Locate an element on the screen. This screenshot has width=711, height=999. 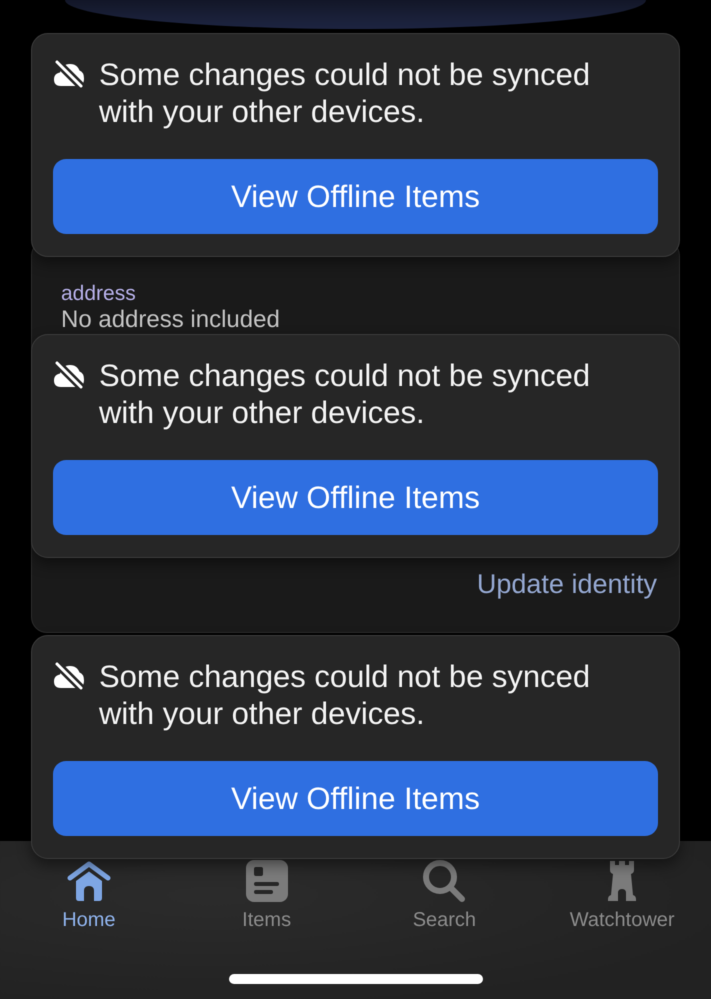
home-icon is located at coordinates (89, 881).